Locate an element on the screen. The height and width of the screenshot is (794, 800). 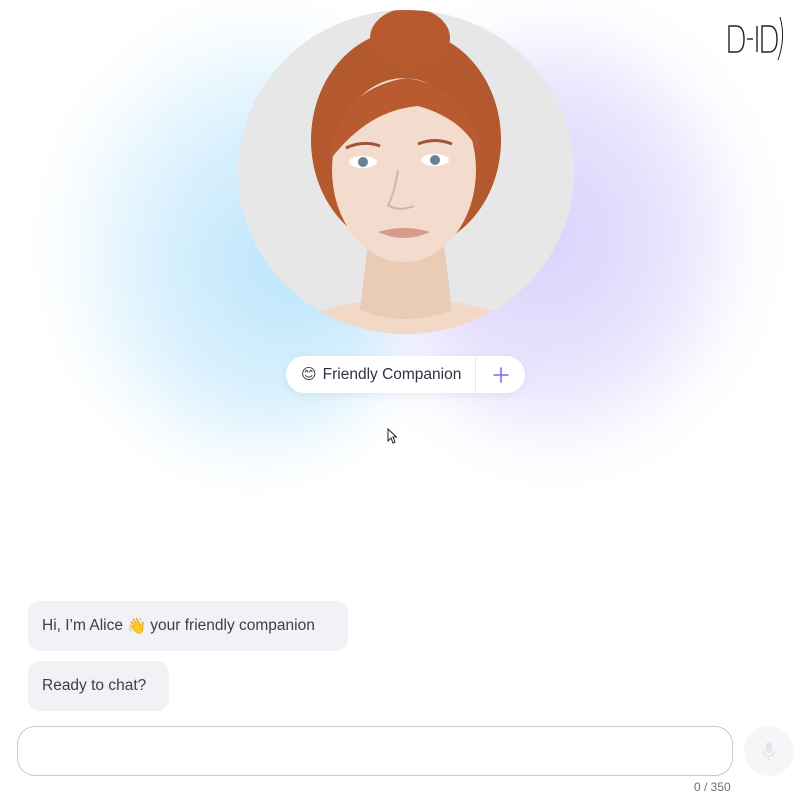
microphone-button is located at coordinates (769, 751).